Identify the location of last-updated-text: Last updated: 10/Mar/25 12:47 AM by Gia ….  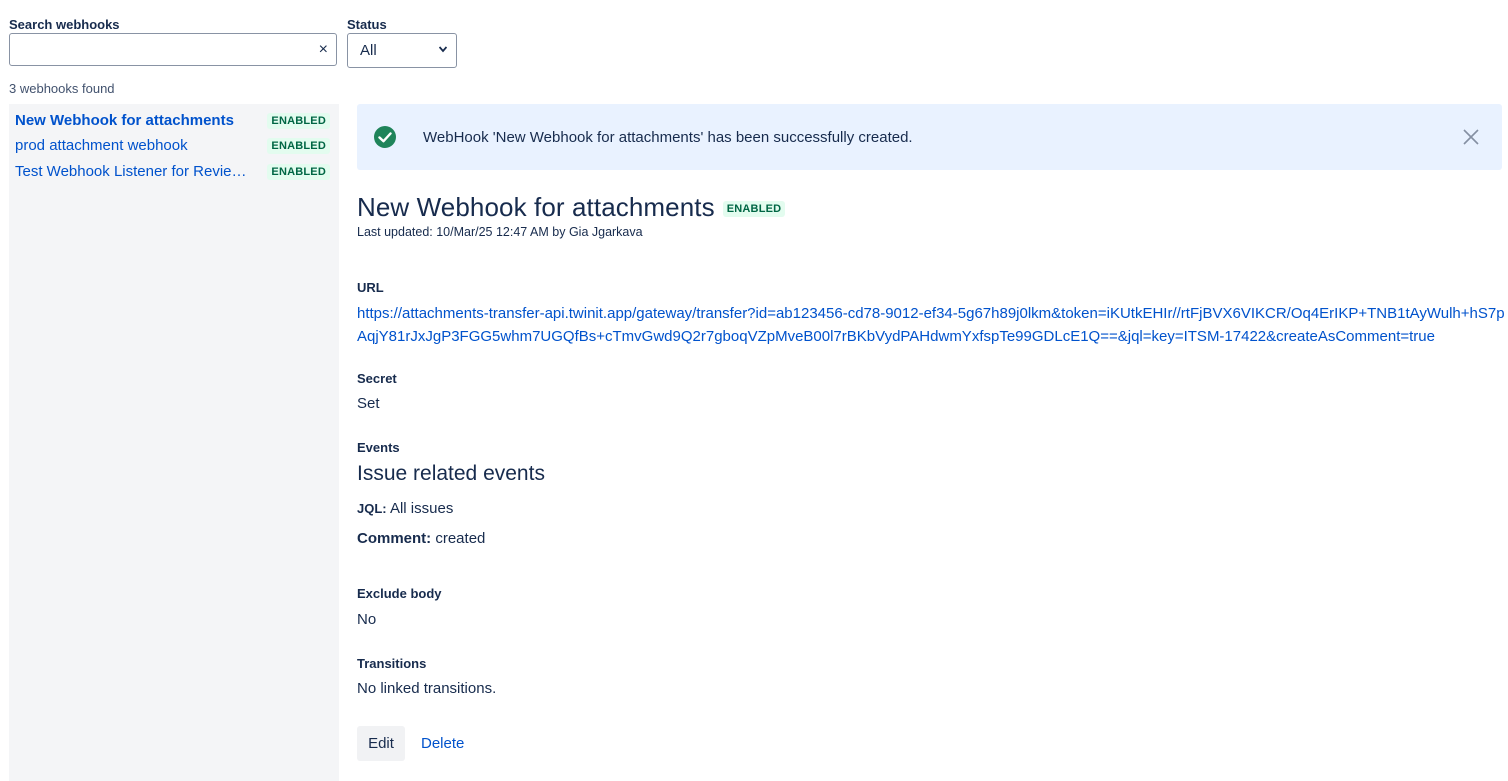
(500, 232).